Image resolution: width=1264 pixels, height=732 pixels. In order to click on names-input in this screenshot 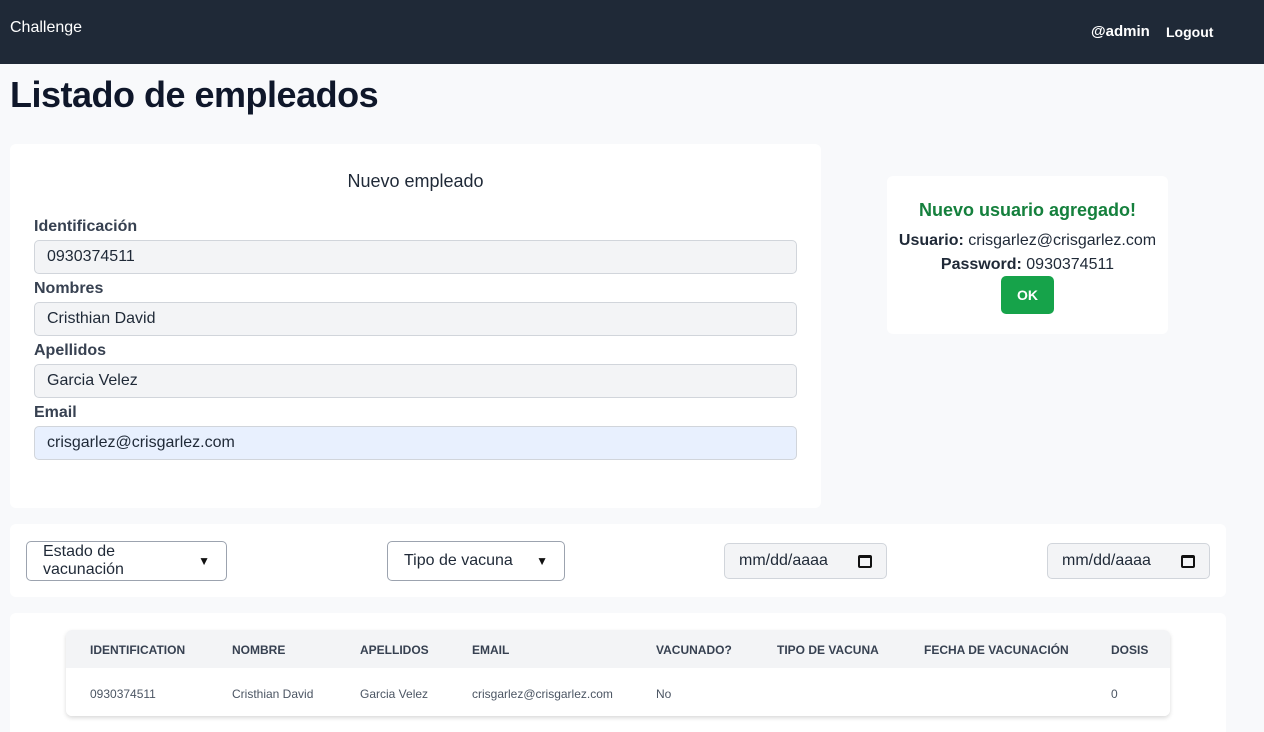, I will do `click(415, 319)`.